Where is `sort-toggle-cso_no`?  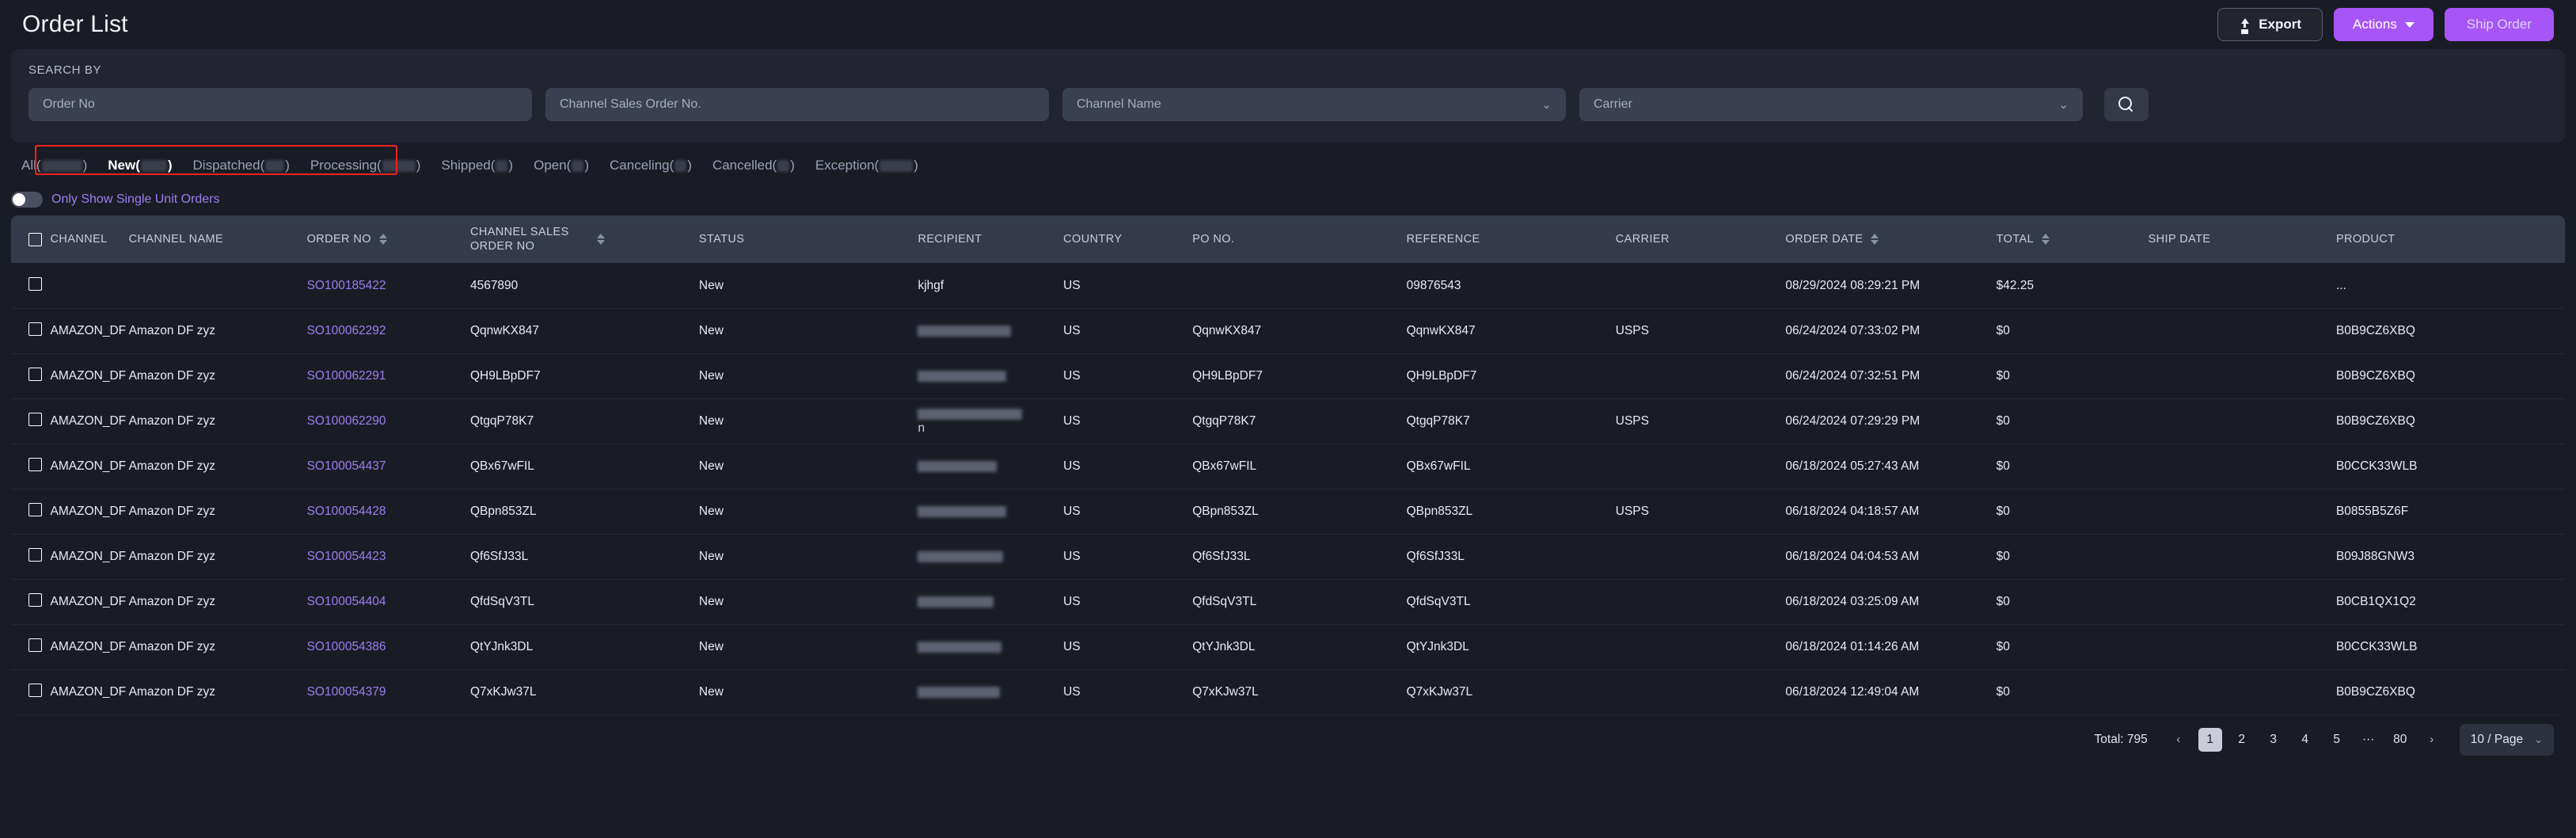
sort-toggle-cso_no is located at coordinates (600, 240).